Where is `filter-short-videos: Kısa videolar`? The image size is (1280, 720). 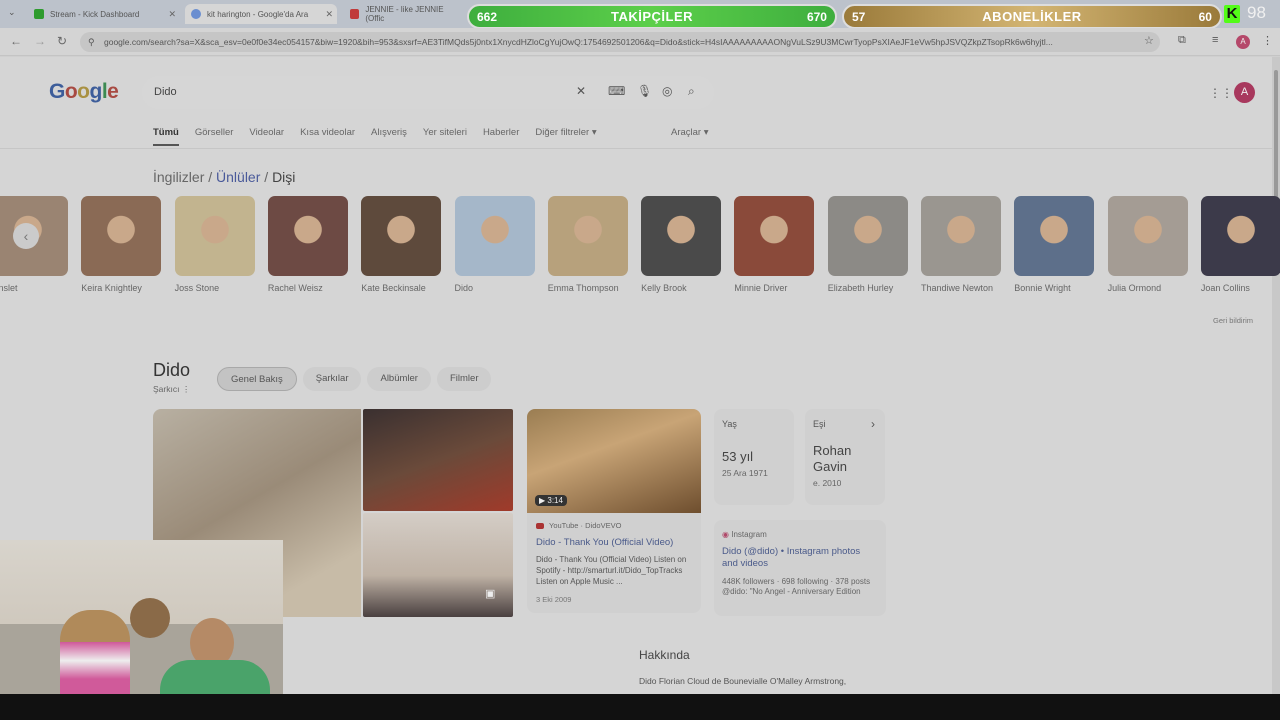 filter-short-videos: Kısa videolar is located at coordinates (327, 135).